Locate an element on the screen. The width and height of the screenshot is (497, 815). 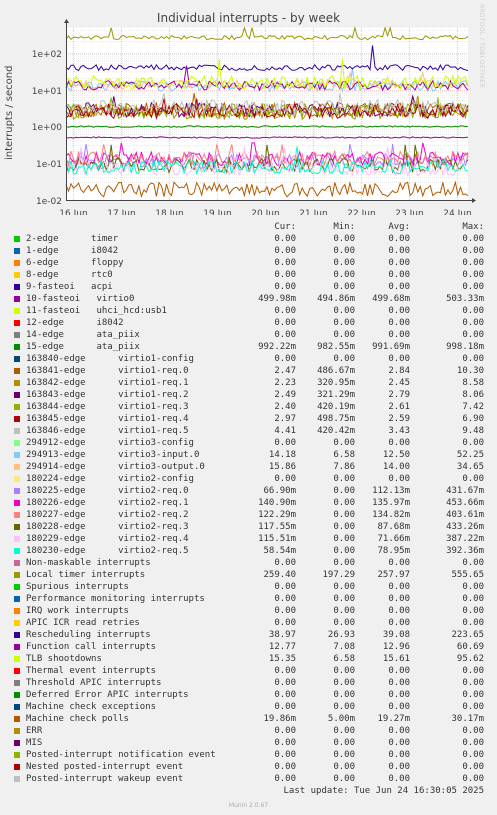
legend-avg-value: 135.97m is located at coordinates (391, 503).